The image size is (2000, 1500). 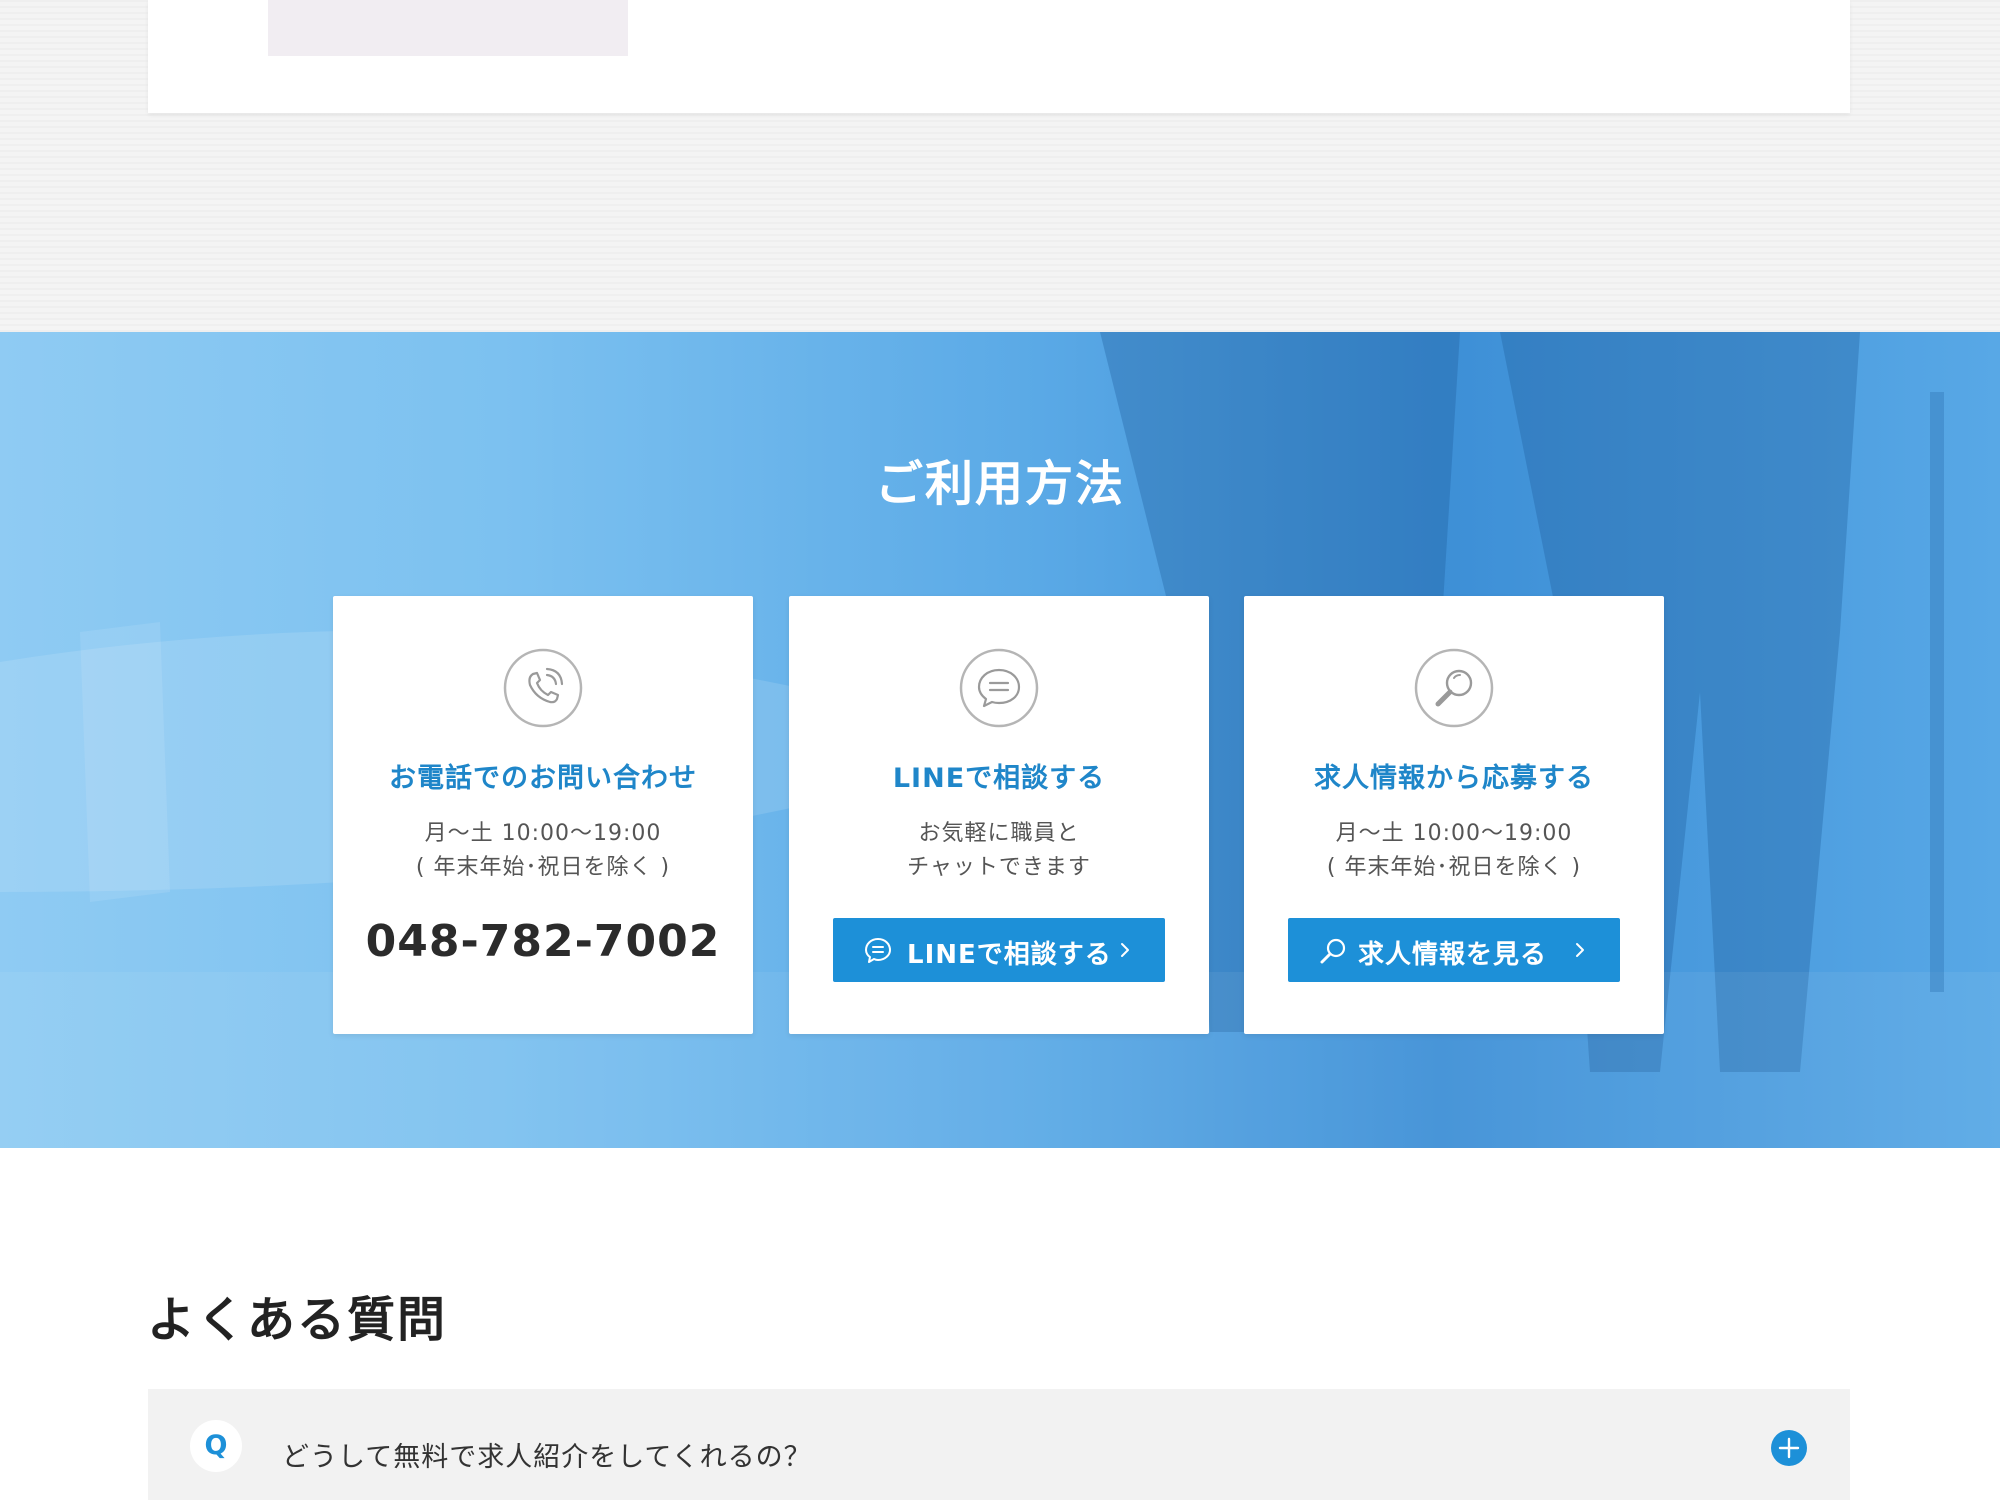 I want to click on faq-item: Q どうして無料で求人紹介をしてくれるの？, so click(x=999, y=1444).